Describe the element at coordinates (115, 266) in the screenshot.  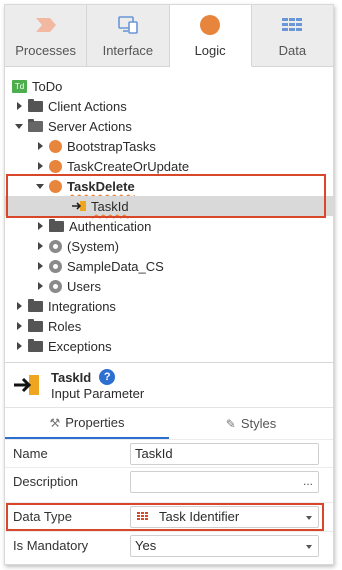
I see `tree-item-label: SampleData_CS` at that location.